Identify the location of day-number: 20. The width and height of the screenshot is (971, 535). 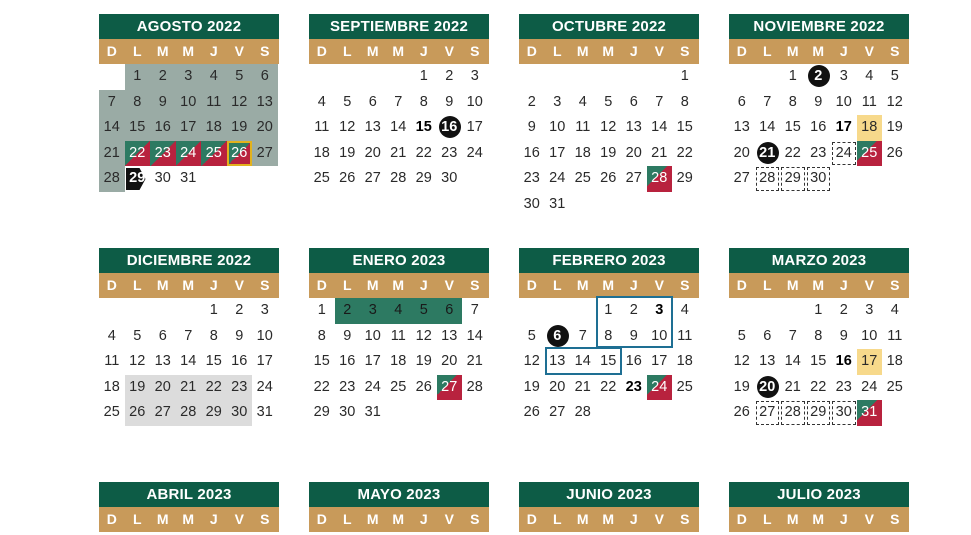
(449, 361).